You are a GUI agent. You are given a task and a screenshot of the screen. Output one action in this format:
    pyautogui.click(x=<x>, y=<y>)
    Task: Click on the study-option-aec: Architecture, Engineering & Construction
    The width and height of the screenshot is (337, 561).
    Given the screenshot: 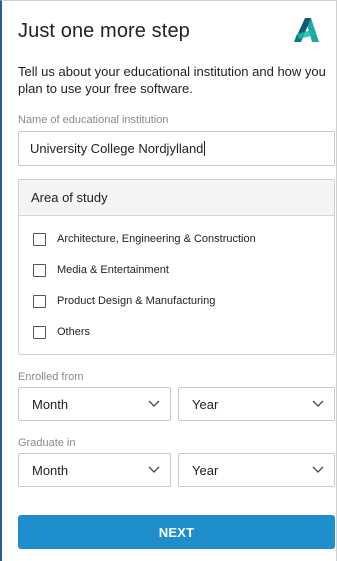 What is the action you would take?
    pyautogui.click(x=144, y=239)
    